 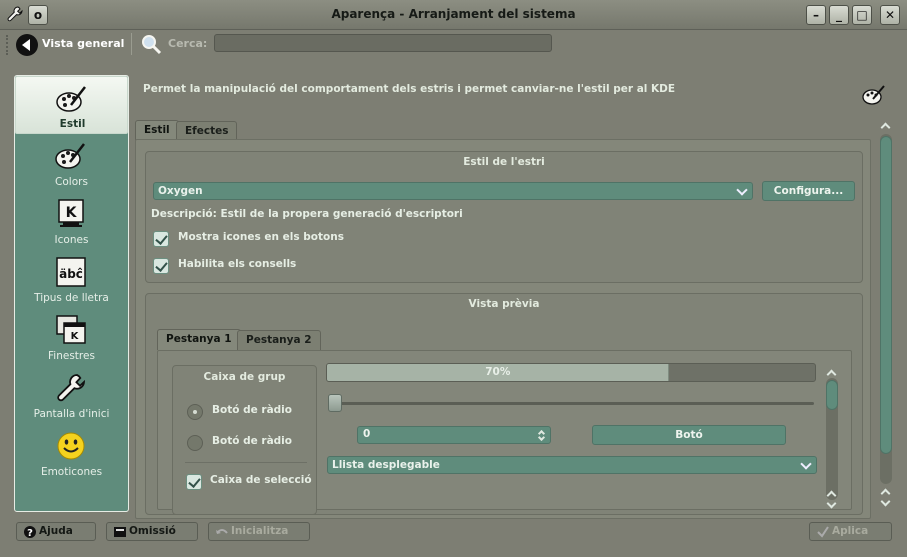 I want to click on color-palette-icon, so click(x=71, y=156).